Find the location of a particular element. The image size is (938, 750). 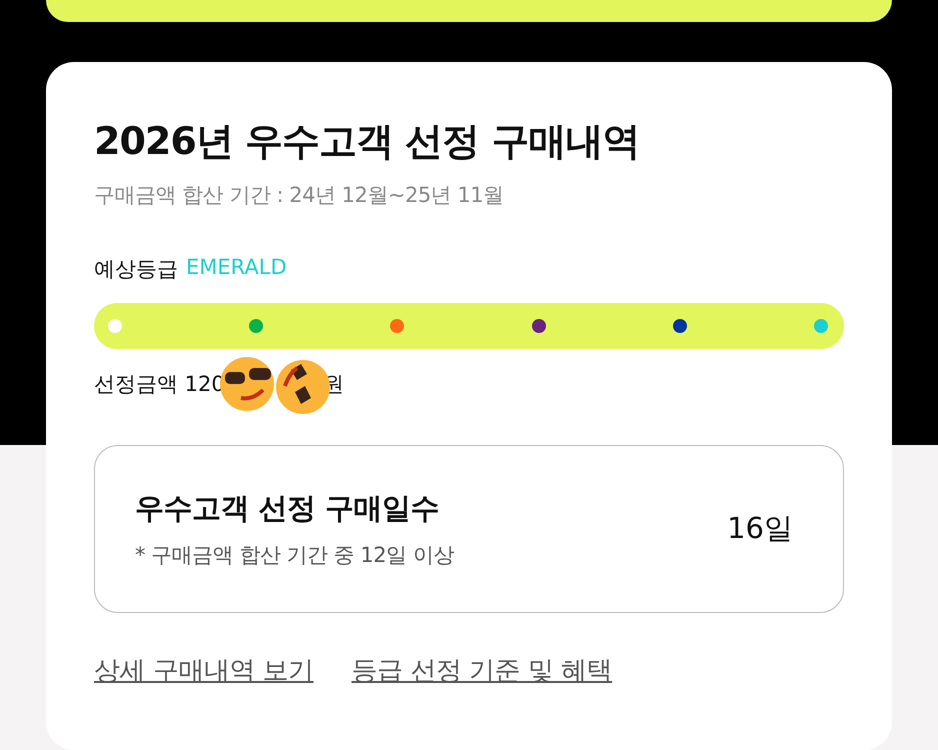

grade-value: EMERALD is located at coordinates (236, 268).